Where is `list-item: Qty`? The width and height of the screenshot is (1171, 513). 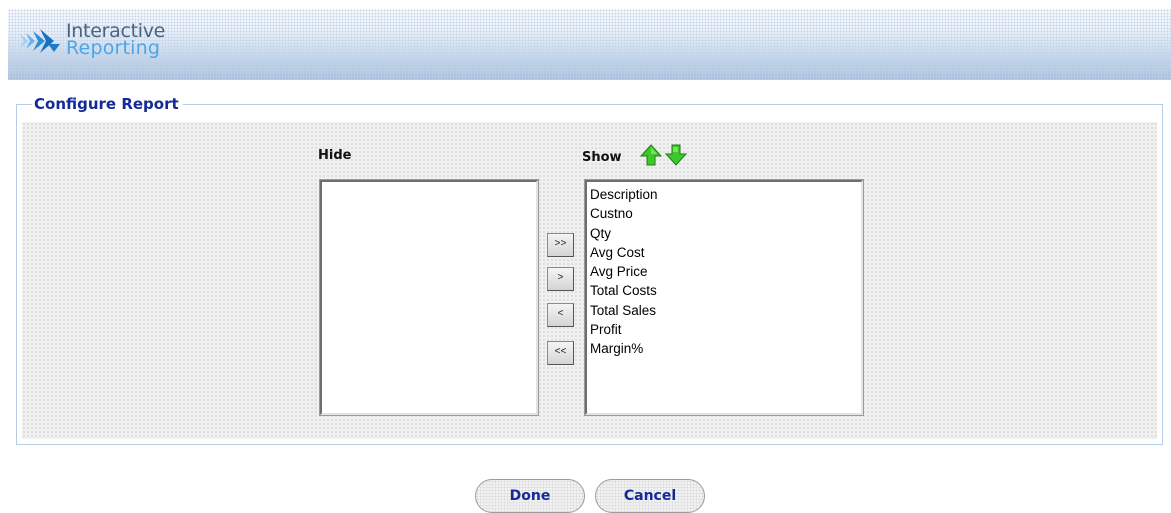
list-item: Qty is located at coordinates (724, 233).